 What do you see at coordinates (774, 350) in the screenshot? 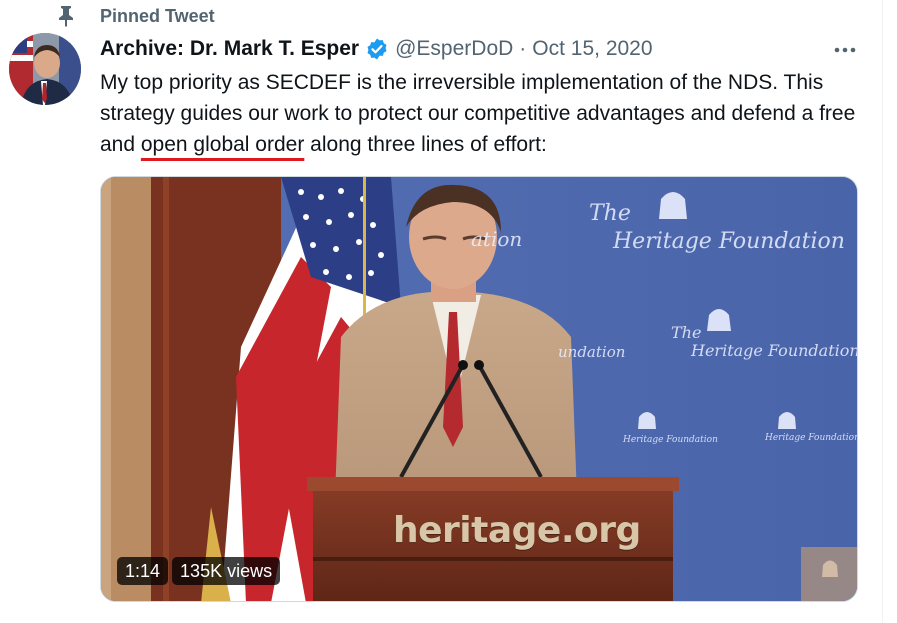
I see `watermark-name-2: Heritage Foundation` at bounding box center [774, 350].